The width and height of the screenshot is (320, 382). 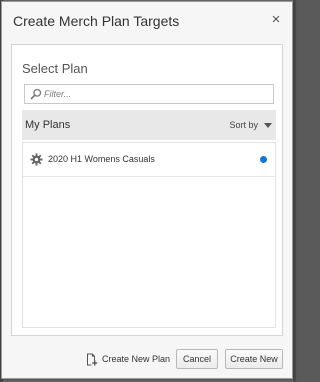 What do you see at coordinates (197, 359) in the screenshot?
I see `cancel-button: Cancel` at bounding box center [197, 359].